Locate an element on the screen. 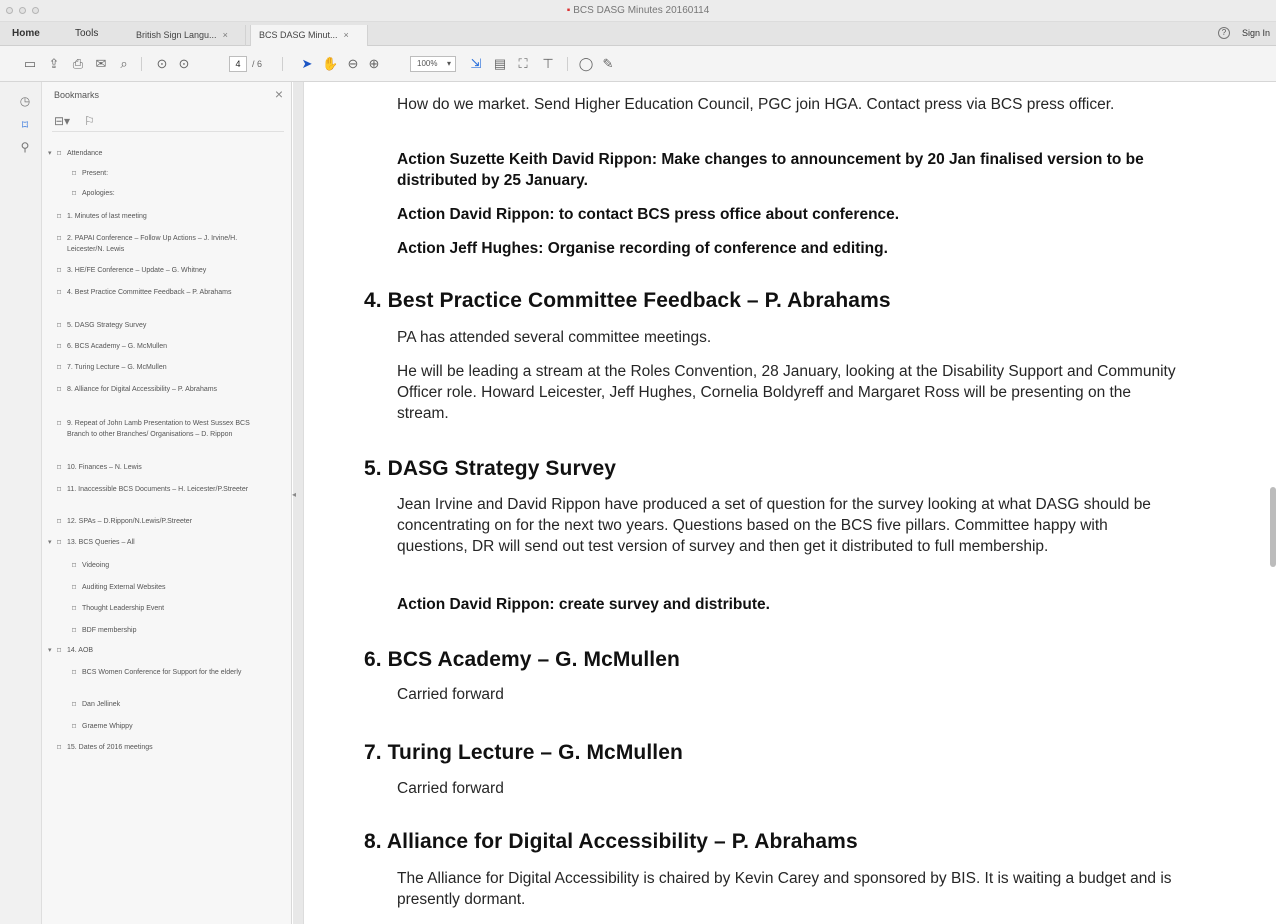 The height and width of the screenshot is (924, 1276). bookmark-item: ▾ ⌑ Attendance is located at coordinates (157, 153).